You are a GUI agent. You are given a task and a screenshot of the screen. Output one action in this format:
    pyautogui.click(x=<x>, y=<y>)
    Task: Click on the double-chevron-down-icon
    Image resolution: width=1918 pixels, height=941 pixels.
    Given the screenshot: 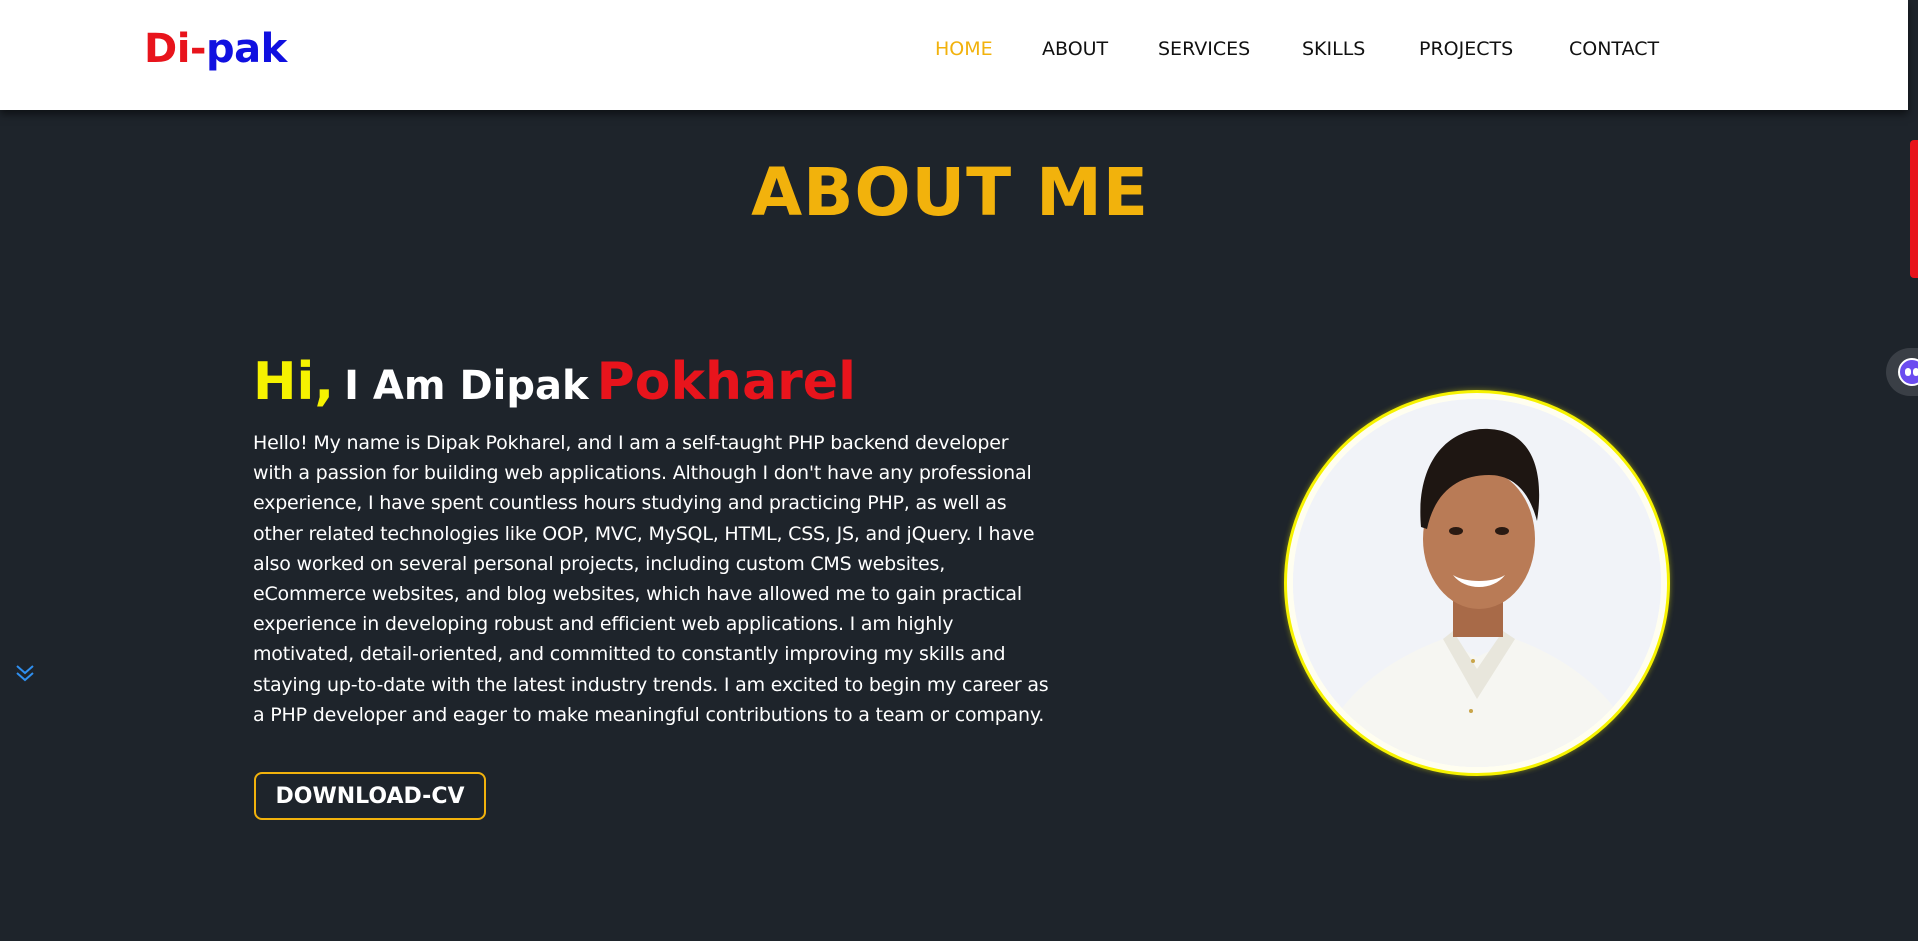 What is the action you would take?
    pyautogui.click(x=25, y=673)
    